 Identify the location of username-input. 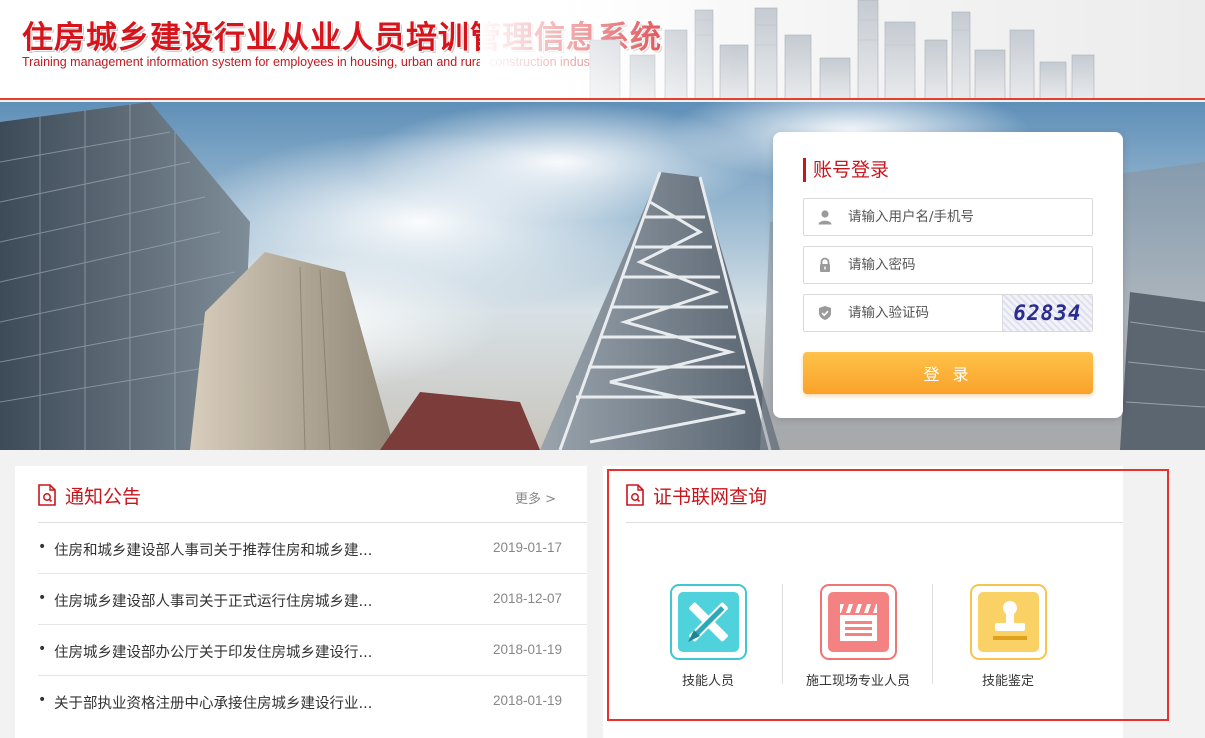
(923, 217).